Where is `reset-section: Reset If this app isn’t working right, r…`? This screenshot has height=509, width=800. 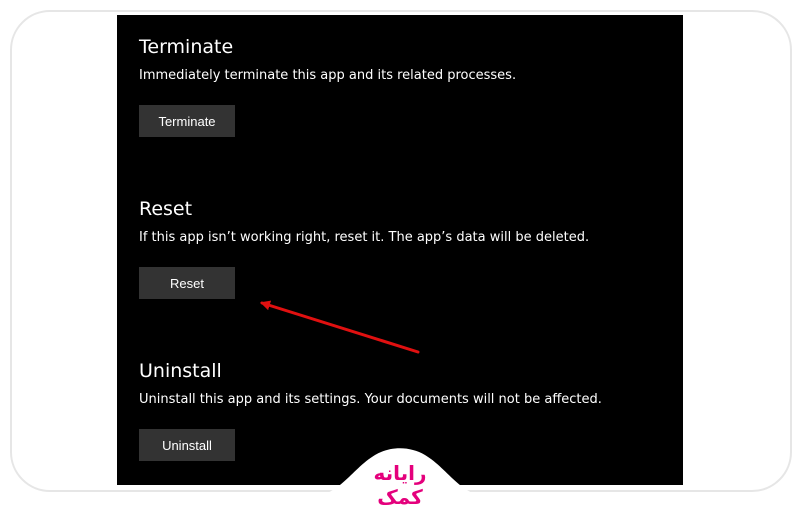
reset-section: Reset If this app isn’t working right, r… is located at coordinates (404, 248).